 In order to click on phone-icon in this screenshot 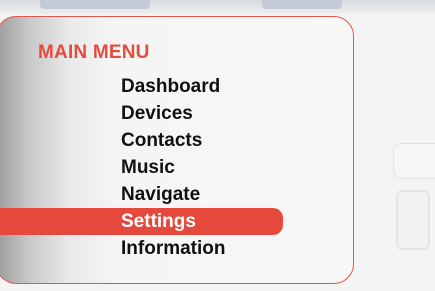, I will do `click(413, 220)`.